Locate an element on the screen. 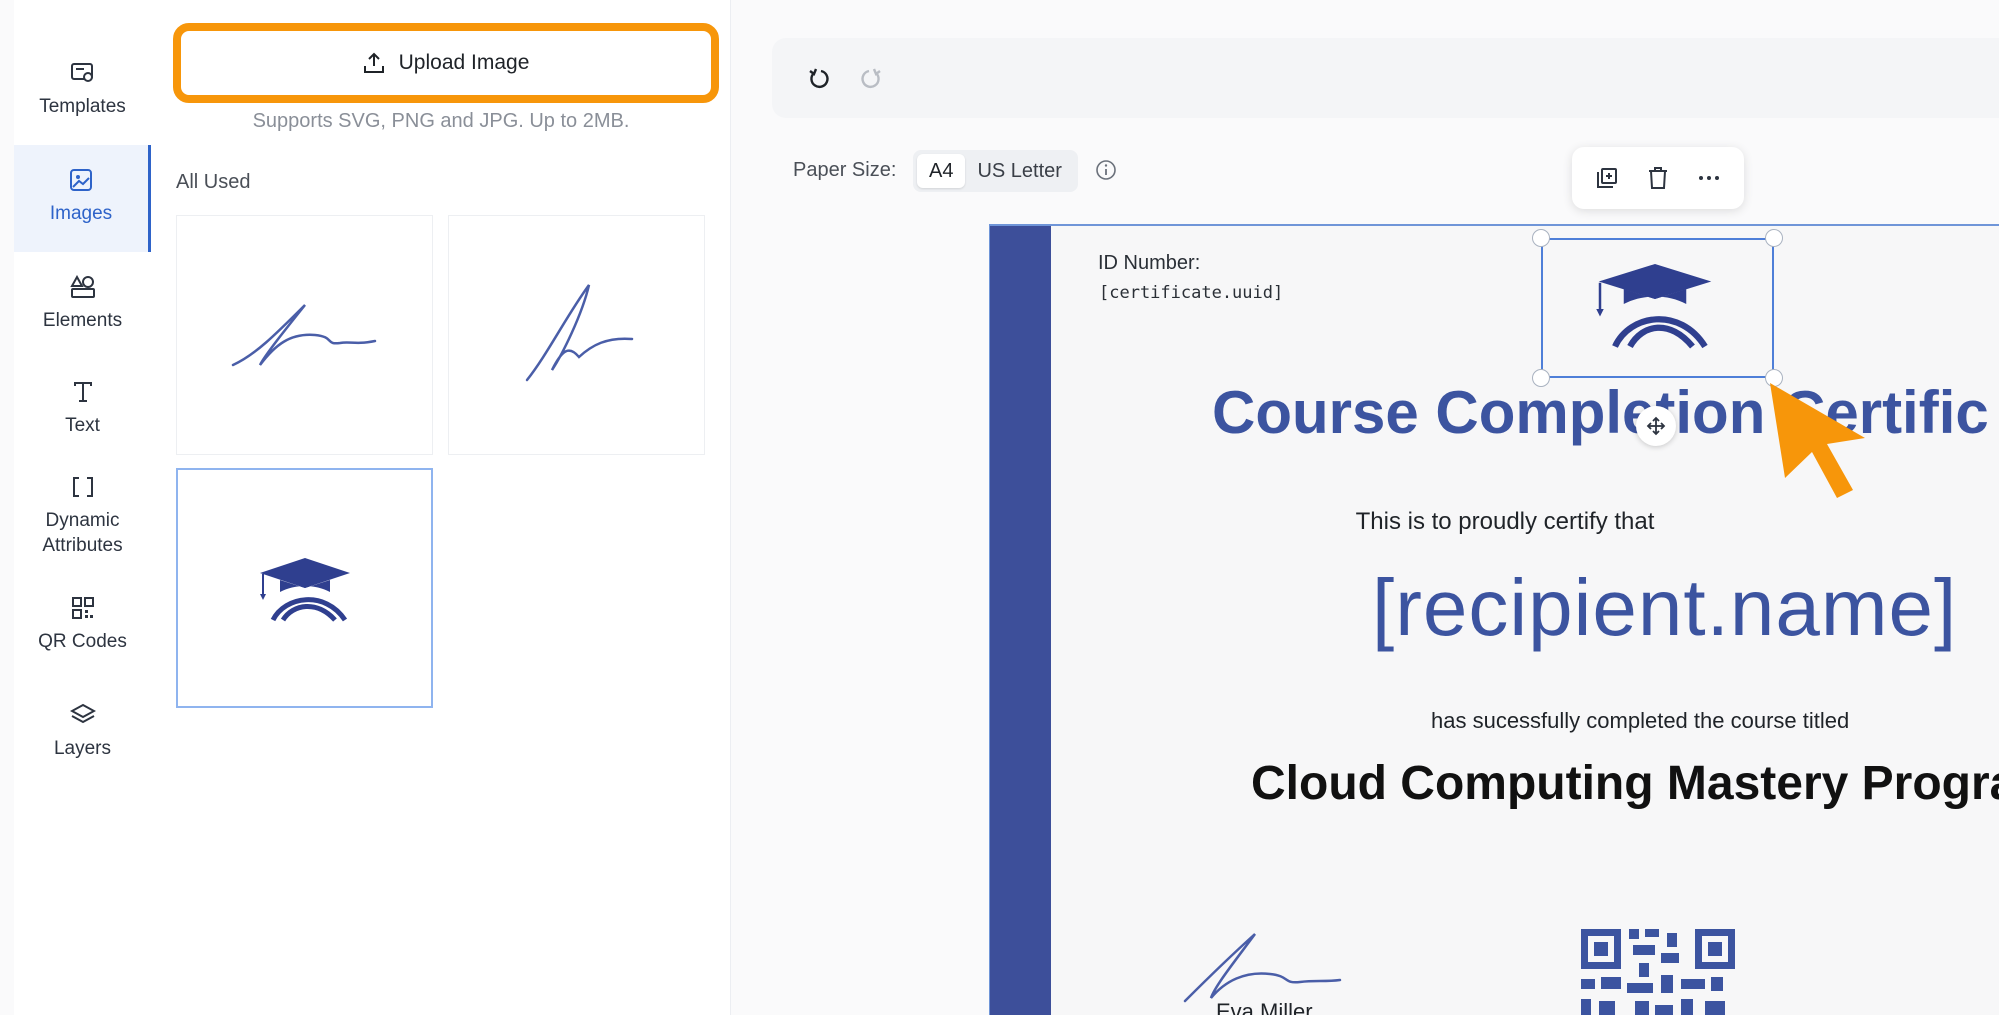 This screenshot has width=1999, height=1015. qr-code-image is located at coordinates (1658, 972).